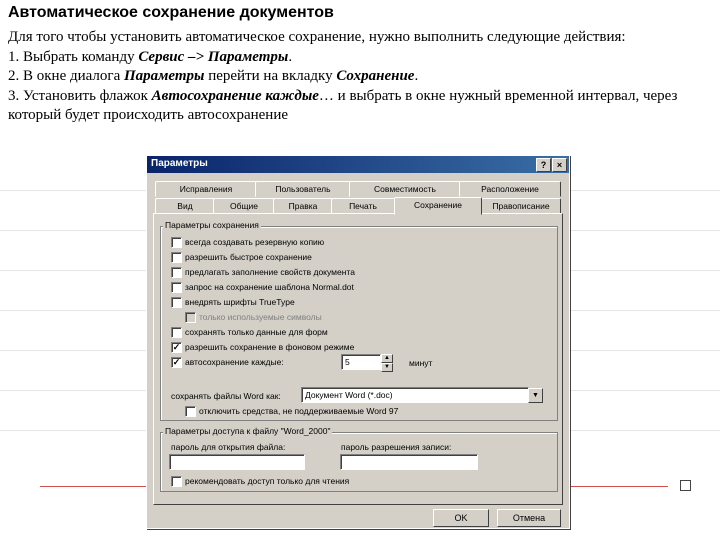 Image resolution: width=720 pixels, height=540 pixels. Describe the element at coordinates (171, 12) in the screenshot. I see `slide-title: Автоматическое сохранение документов` at that location.